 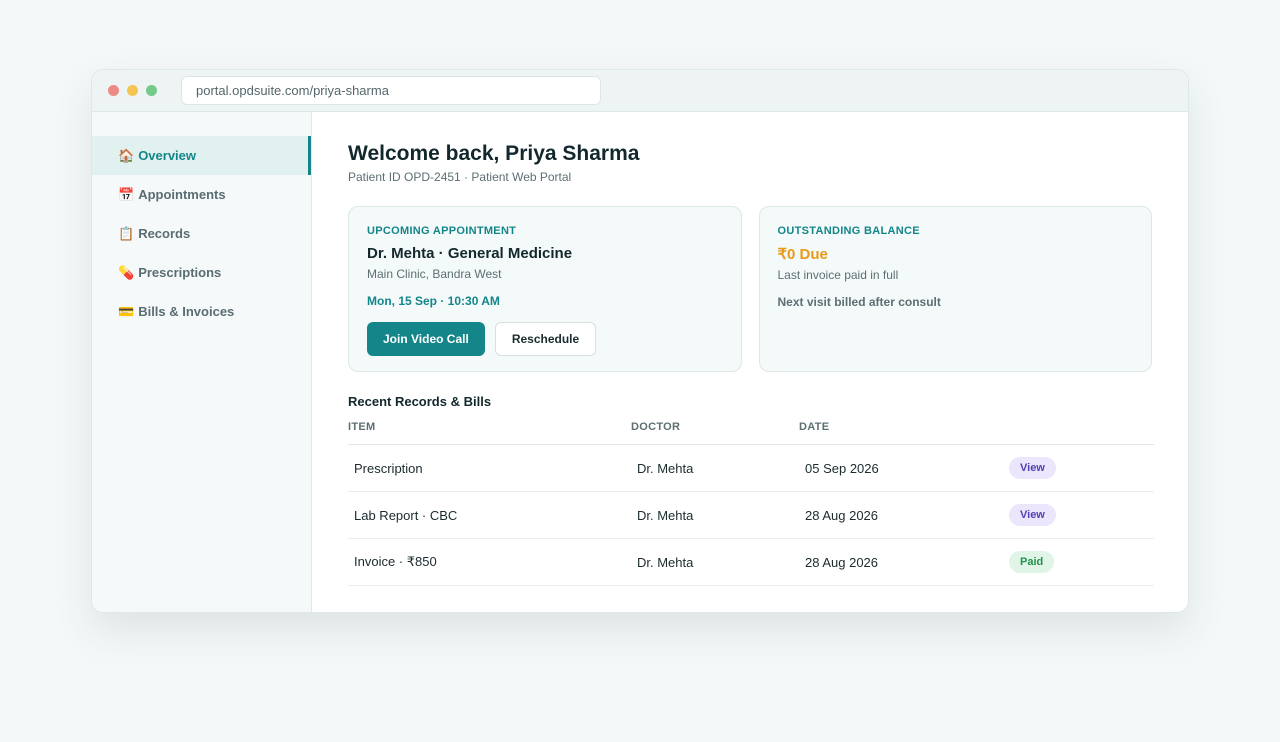 I want to click on reschedule-button: Reschedule, so click(x=545, y=339).